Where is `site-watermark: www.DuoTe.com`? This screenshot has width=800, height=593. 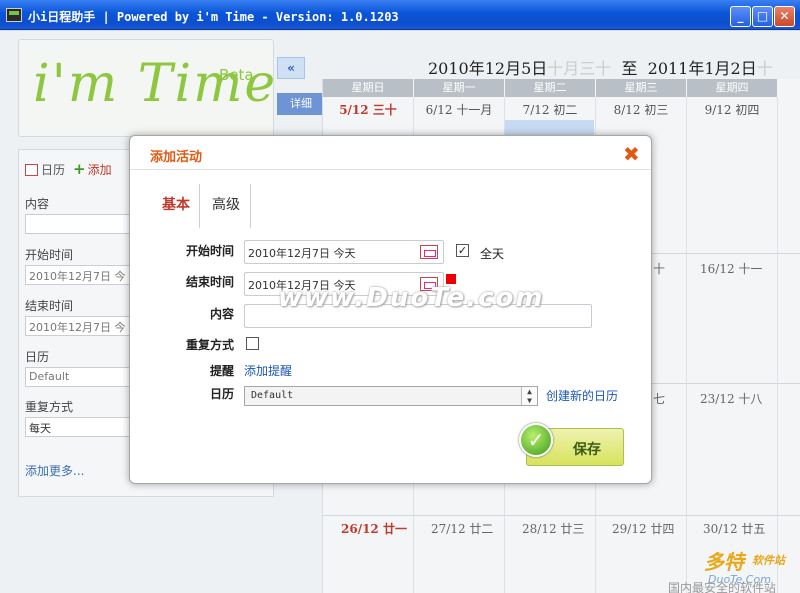 site-watermark: www.DuoTe.com is located at coordinates (411, 298).